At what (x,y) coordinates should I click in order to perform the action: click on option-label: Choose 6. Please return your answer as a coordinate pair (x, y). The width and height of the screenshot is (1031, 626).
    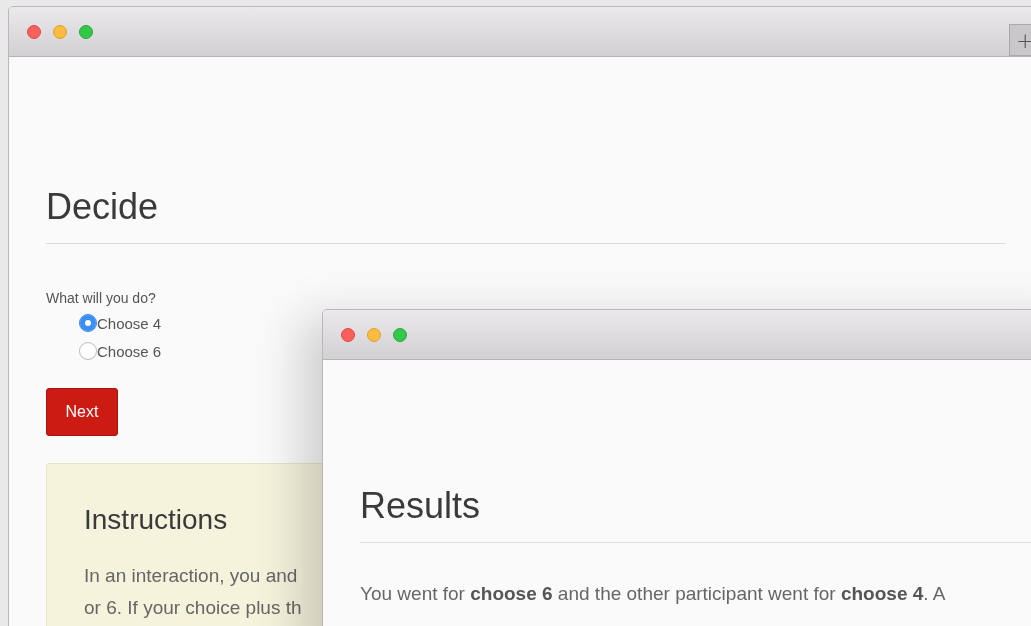
    Looking at the image, I should click on (129, 351).